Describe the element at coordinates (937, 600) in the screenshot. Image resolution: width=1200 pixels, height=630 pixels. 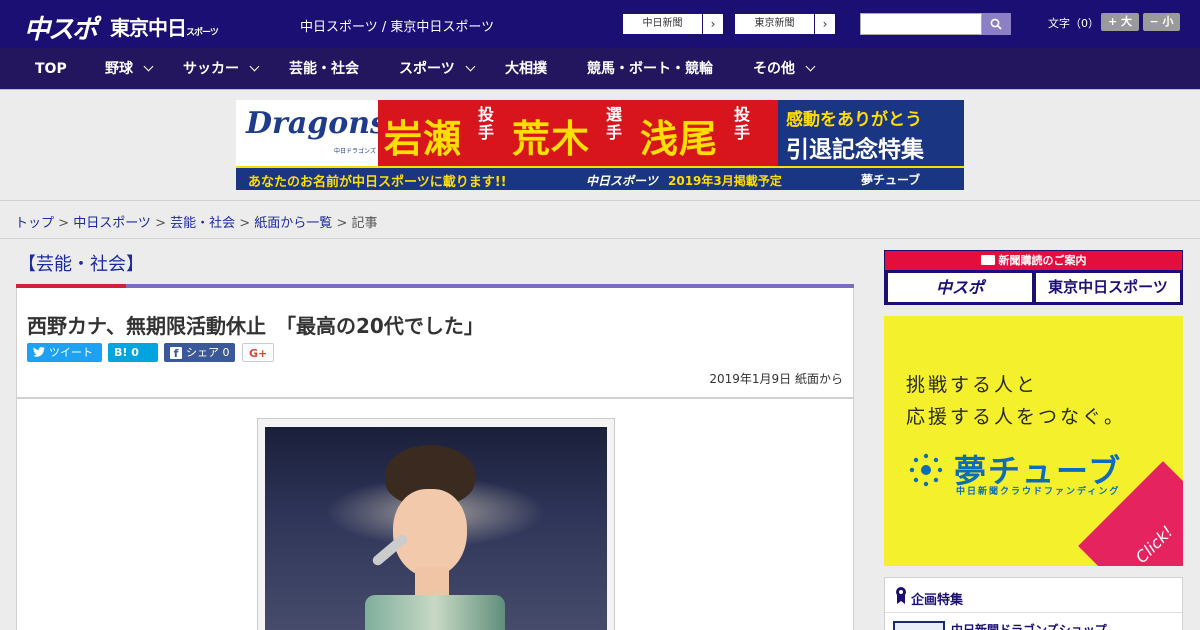
I see `feature-title: 企画特集` at that location.